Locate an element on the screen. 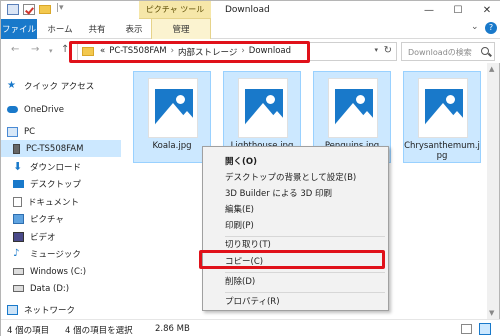  folder-icon is located at coordinates (88, 51).